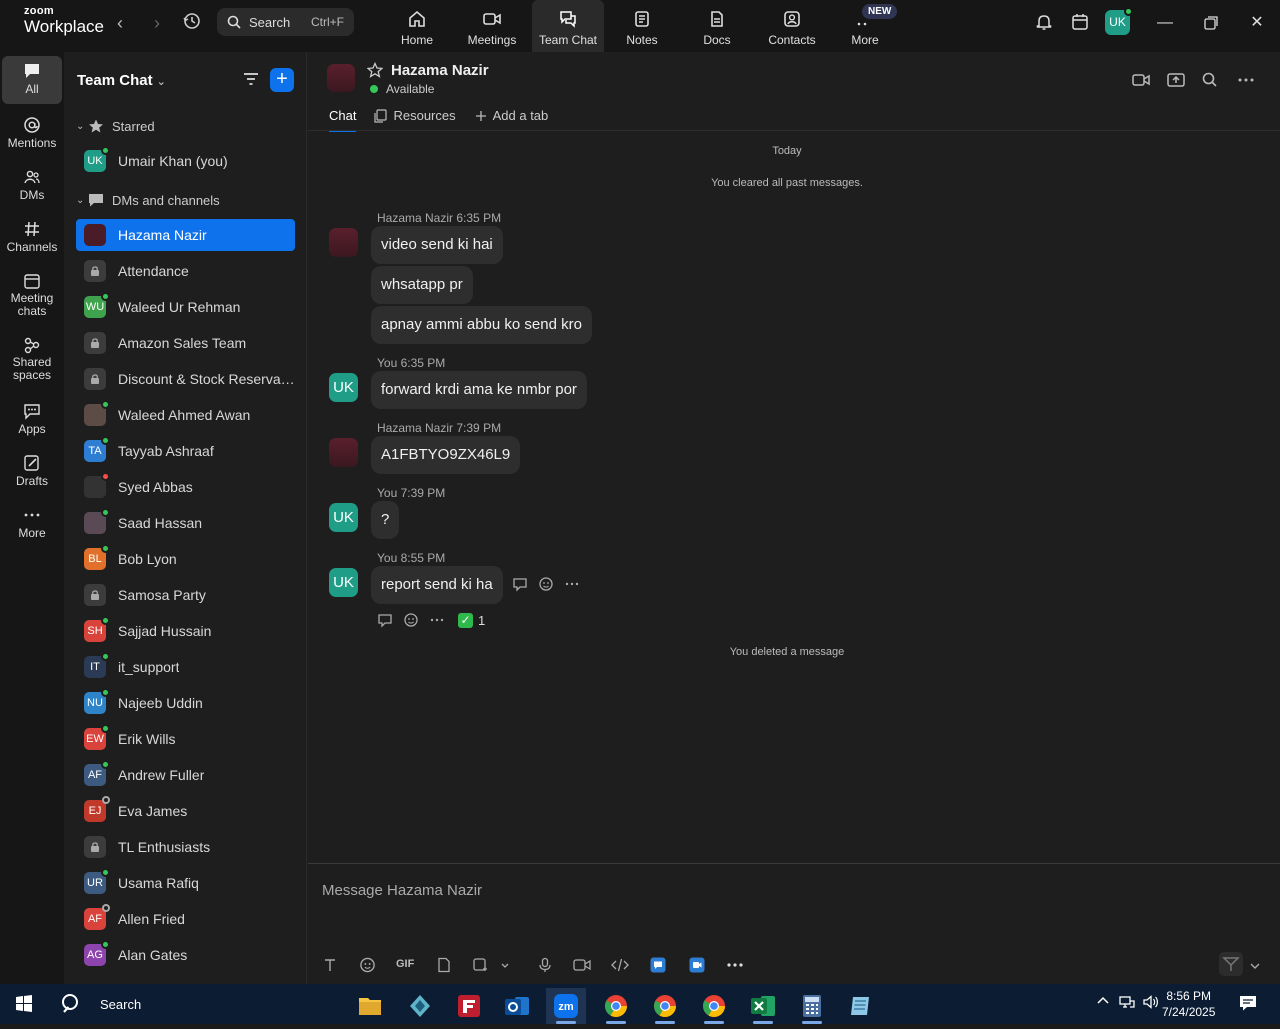 Image resolution: width=1280 pixels, height=1029 pixels. Describe the element at coordinates (185, 343) in the screenshot. I see `channel-list-item: Amazon Sales Team` at that location.